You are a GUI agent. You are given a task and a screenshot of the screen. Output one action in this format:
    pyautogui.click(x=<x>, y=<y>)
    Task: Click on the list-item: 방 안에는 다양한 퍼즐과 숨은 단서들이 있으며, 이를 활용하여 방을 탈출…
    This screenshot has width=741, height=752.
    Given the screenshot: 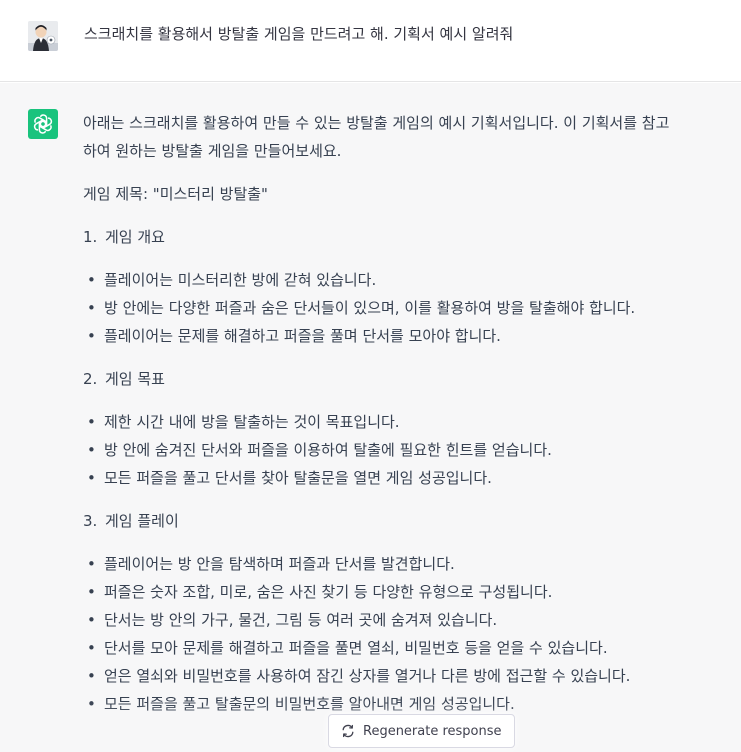 What is the action you would take?
    pyautogui.click(x=412, y=308)
    